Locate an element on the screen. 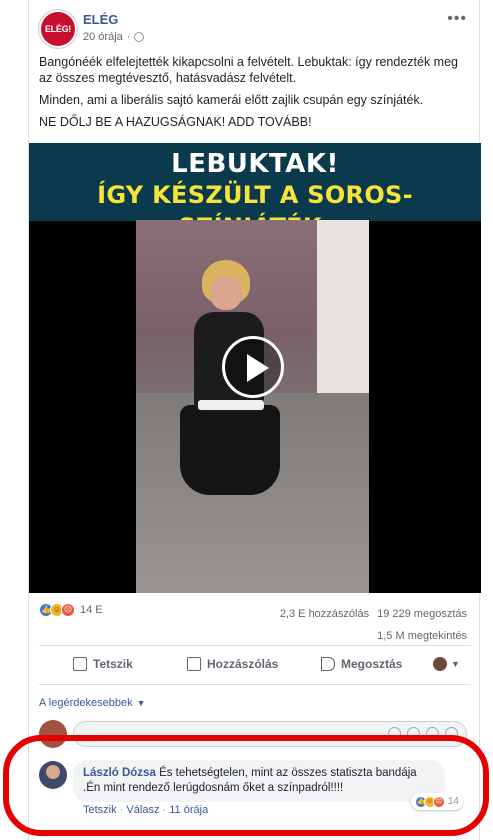  reaction-summary: 👍 ☺ ☹ 14 E is located at coordinates (71, 610).